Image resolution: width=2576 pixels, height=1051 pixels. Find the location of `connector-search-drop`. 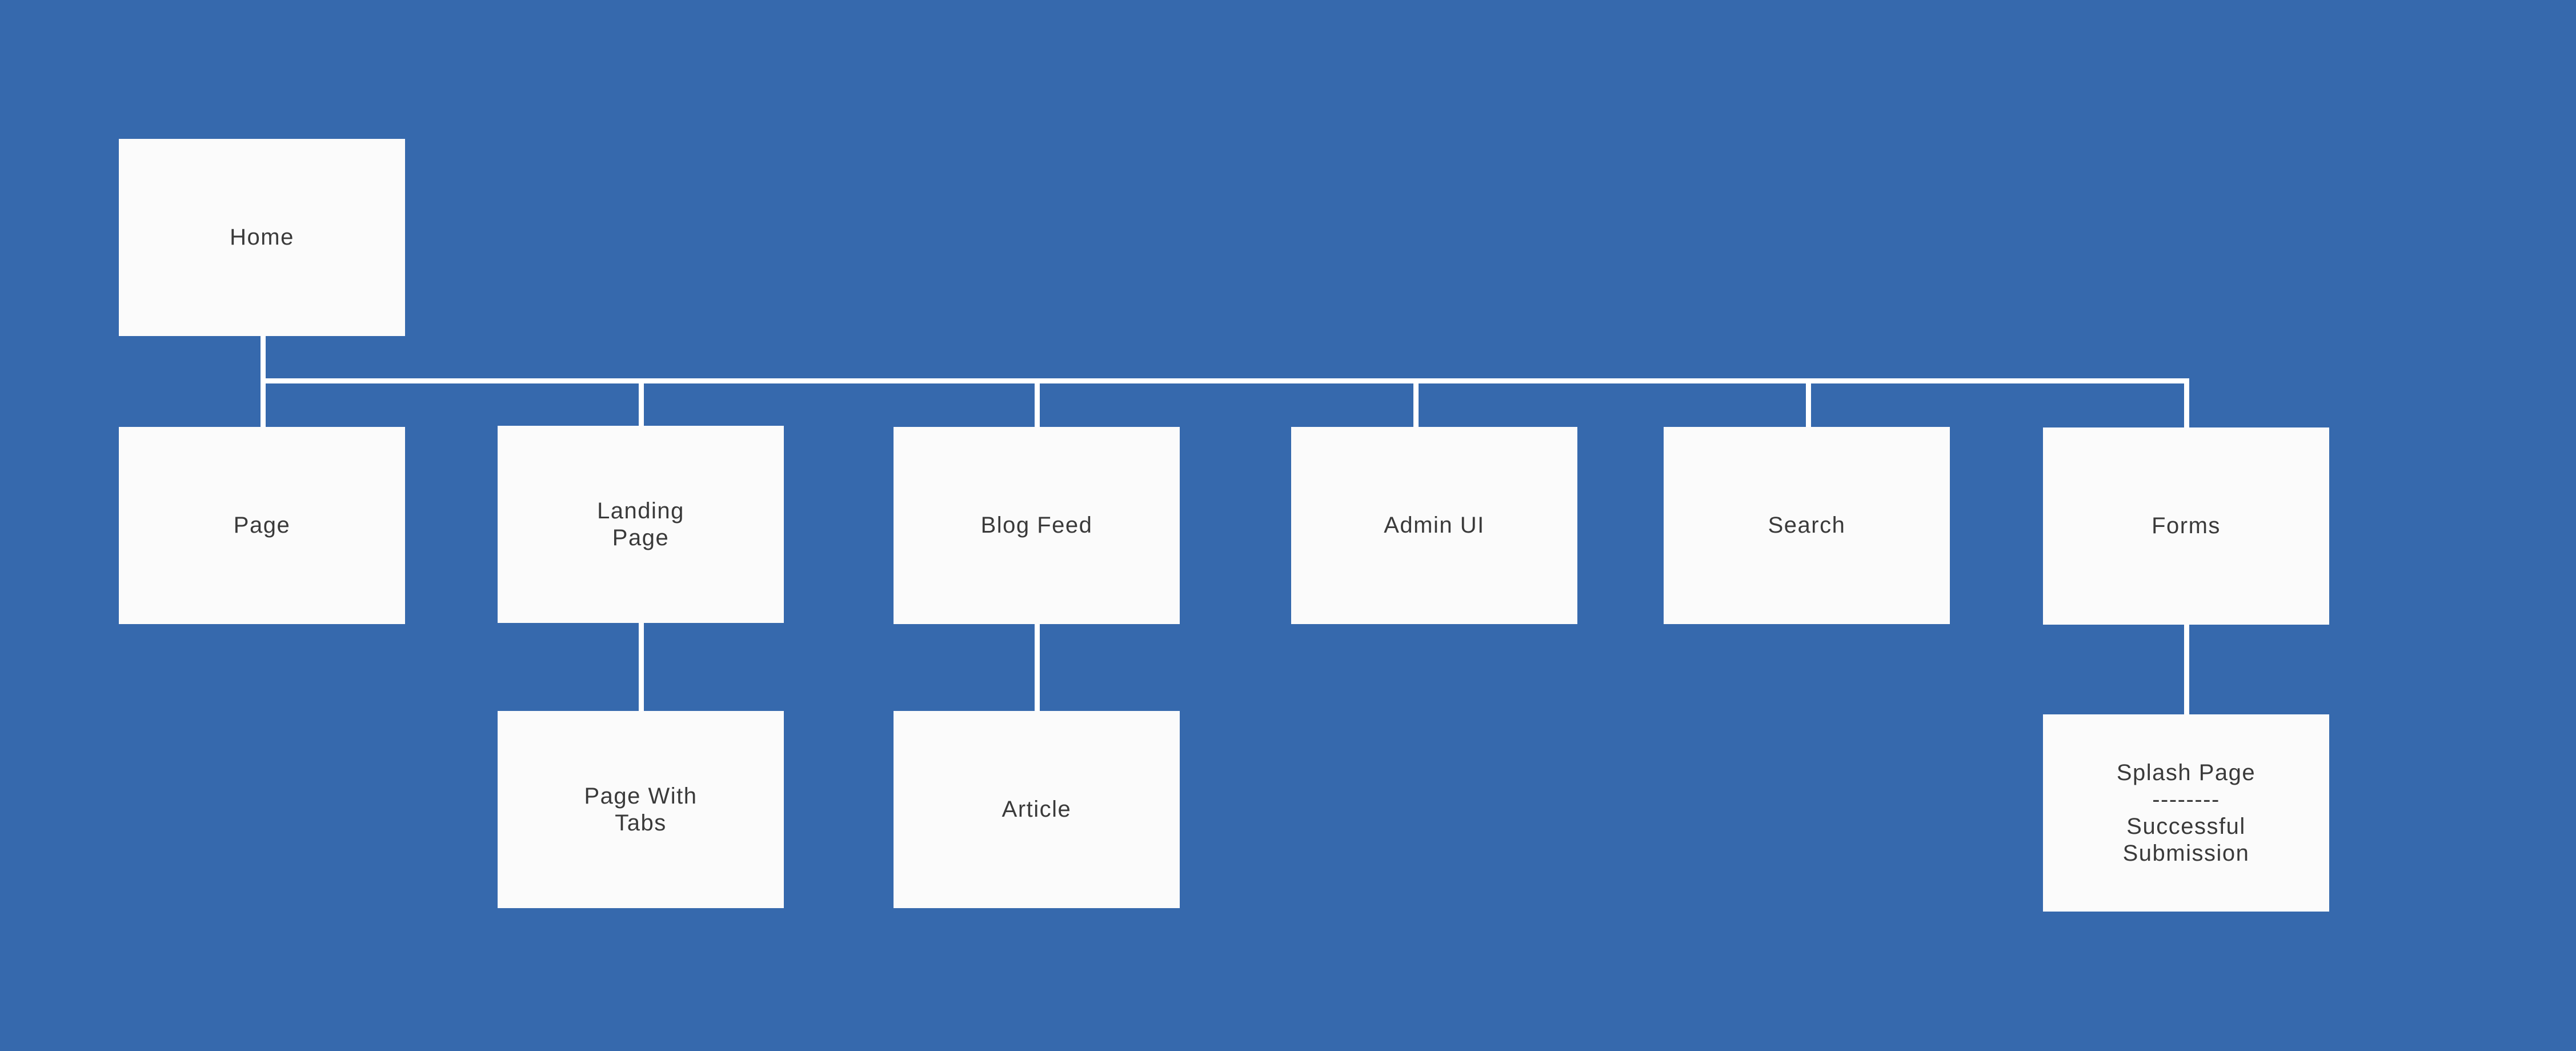

connector-search-drop is located at coordinates (1808, 402).